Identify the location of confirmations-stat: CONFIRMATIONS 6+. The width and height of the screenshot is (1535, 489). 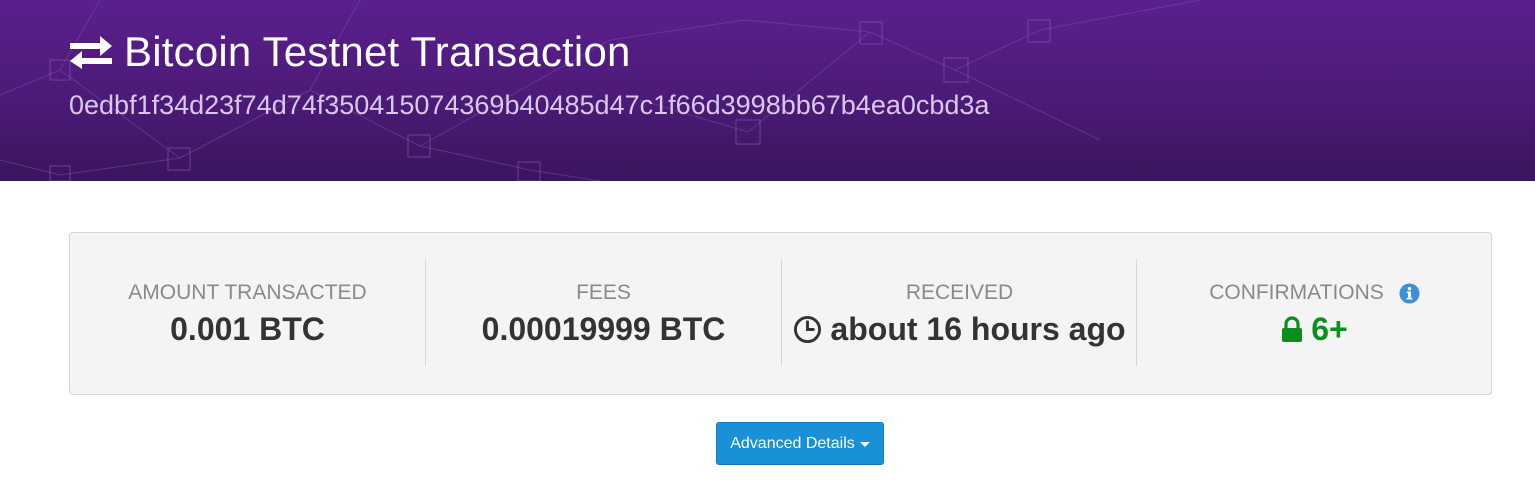
(1314, 312).